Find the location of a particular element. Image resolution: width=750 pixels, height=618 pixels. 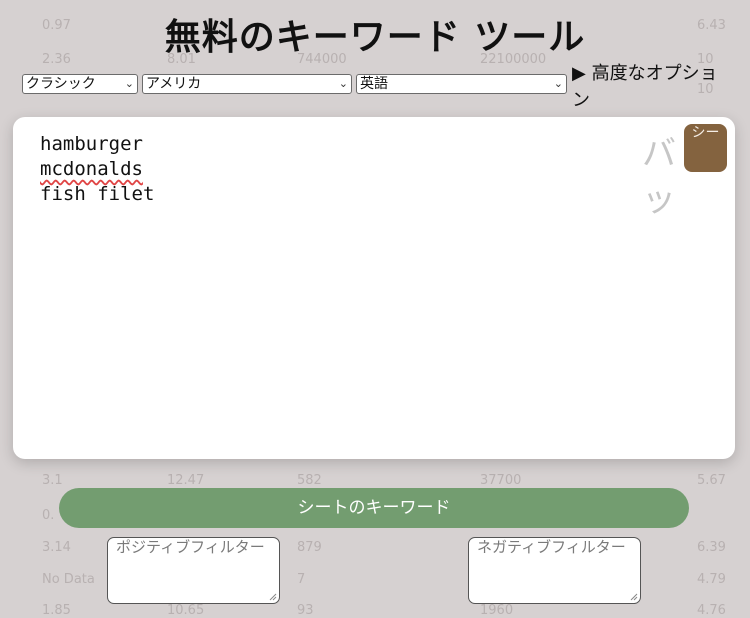

mode-select-value: クラシック is located at coordinates (61, 84).